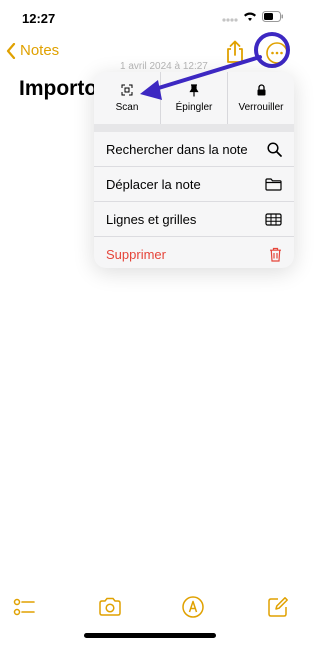 This screenshot has width=320, height=650. What do you see at coordinates (127, 107) in the screenshot?
I see `scan-label: Scan` at bounding box center [127, 107].